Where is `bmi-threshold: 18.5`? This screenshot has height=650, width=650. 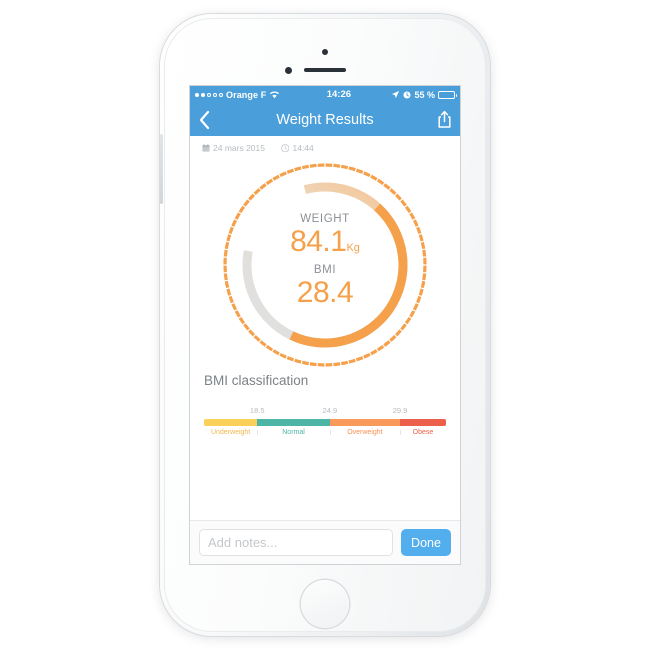
bmi-threshold: 18.5 is located at coordinates (257, 410).